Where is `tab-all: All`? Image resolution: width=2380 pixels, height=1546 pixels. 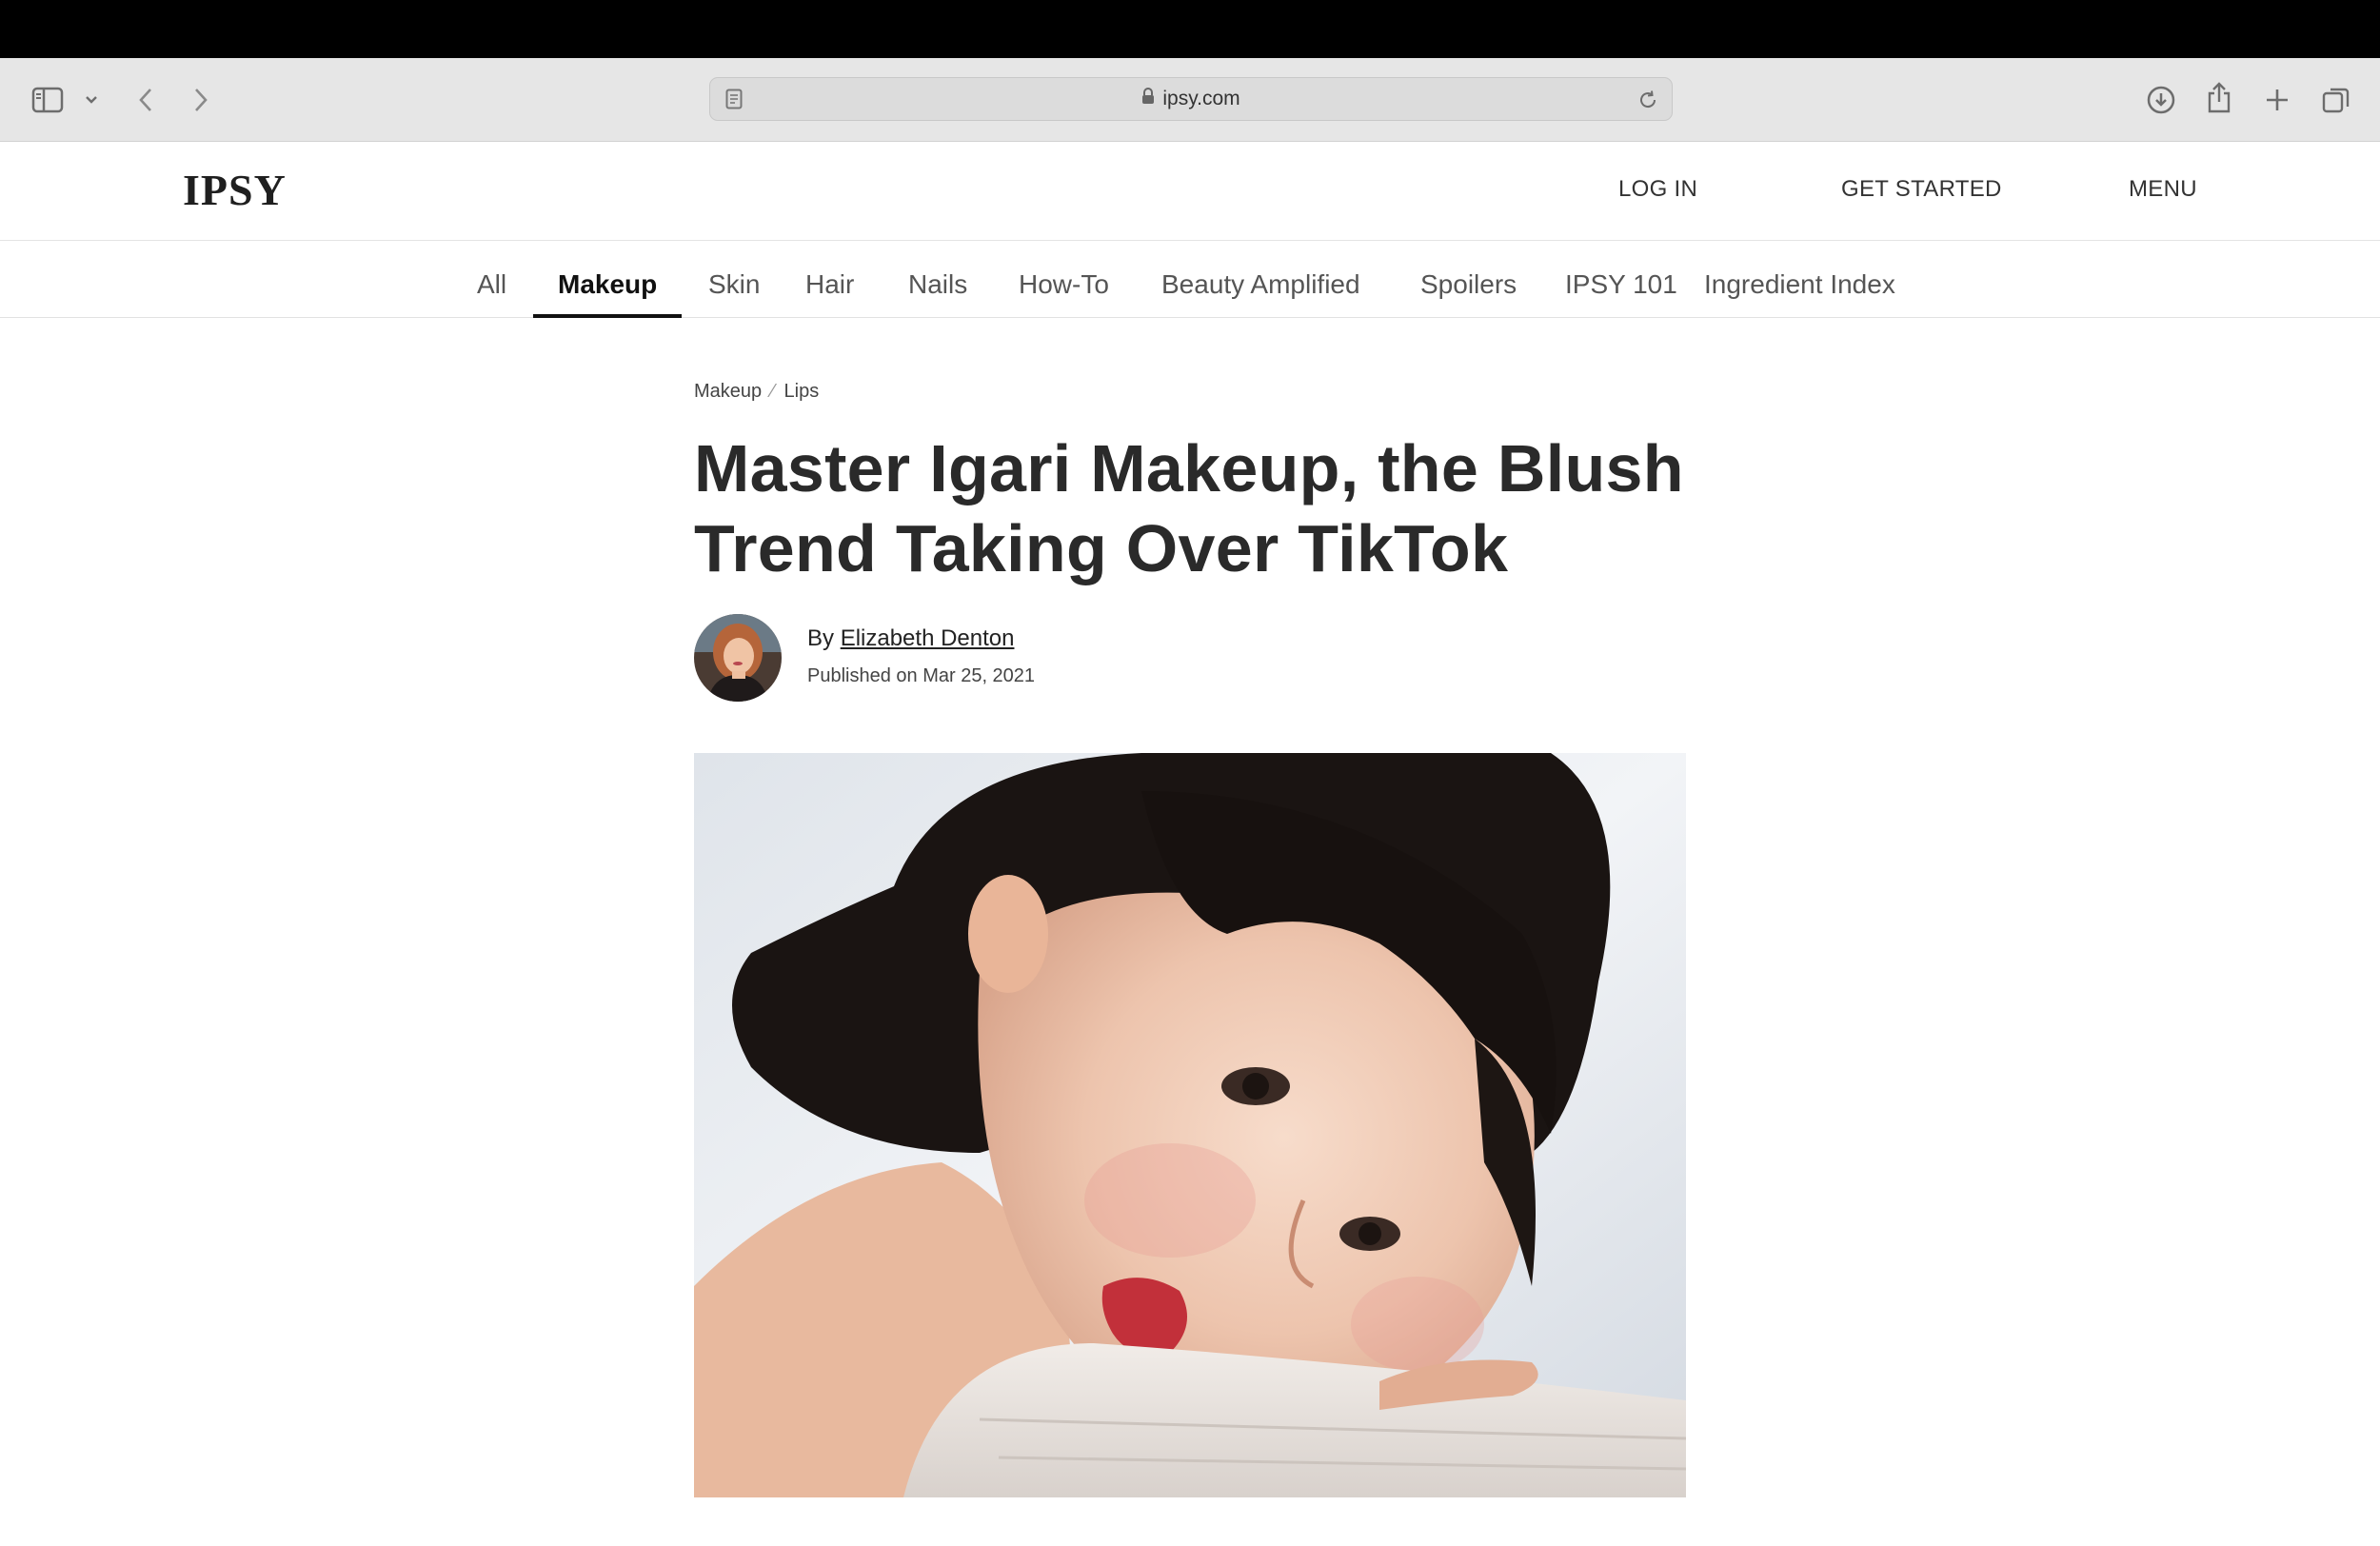 tab-all: All is located at coordinates (491, 287).